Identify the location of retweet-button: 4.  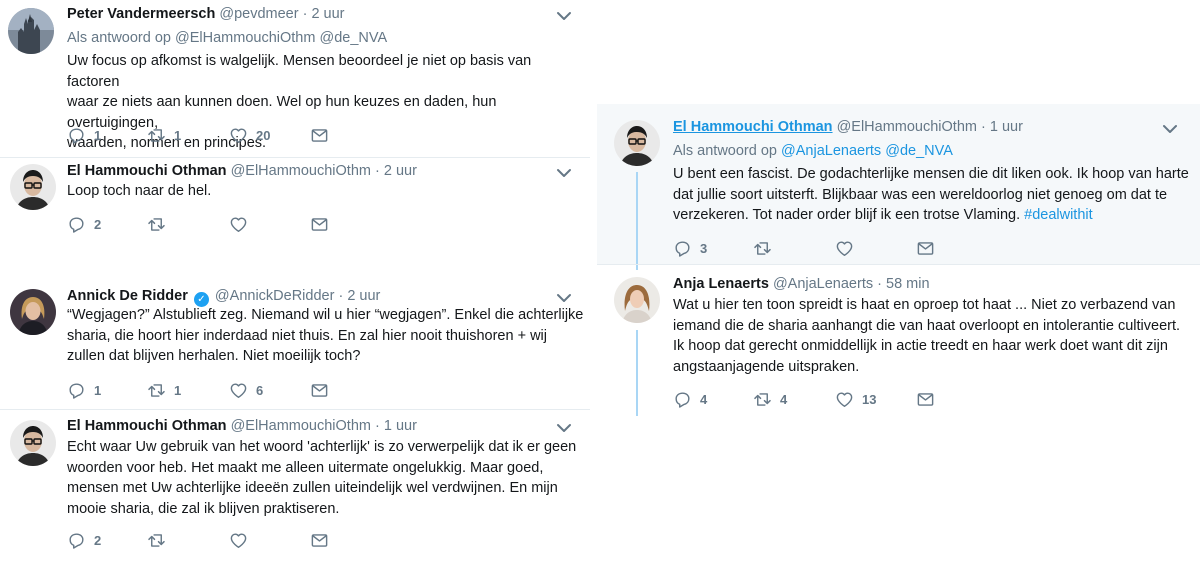
(770, 399).